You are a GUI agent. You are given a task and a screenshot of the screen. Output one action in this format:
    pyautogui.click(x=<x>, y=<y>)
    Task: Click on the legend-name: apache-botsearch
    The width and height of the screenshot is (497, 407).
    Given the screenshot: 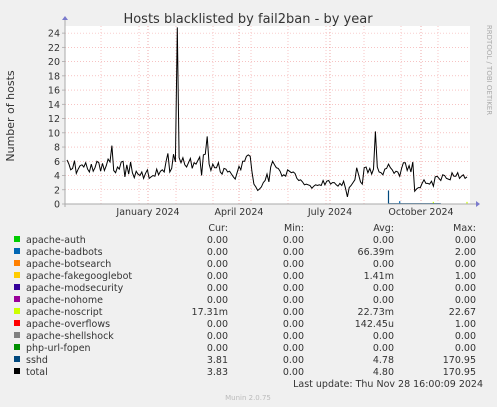 What is the action you would take?
    pyautogui.click(x=68, y=264)
    